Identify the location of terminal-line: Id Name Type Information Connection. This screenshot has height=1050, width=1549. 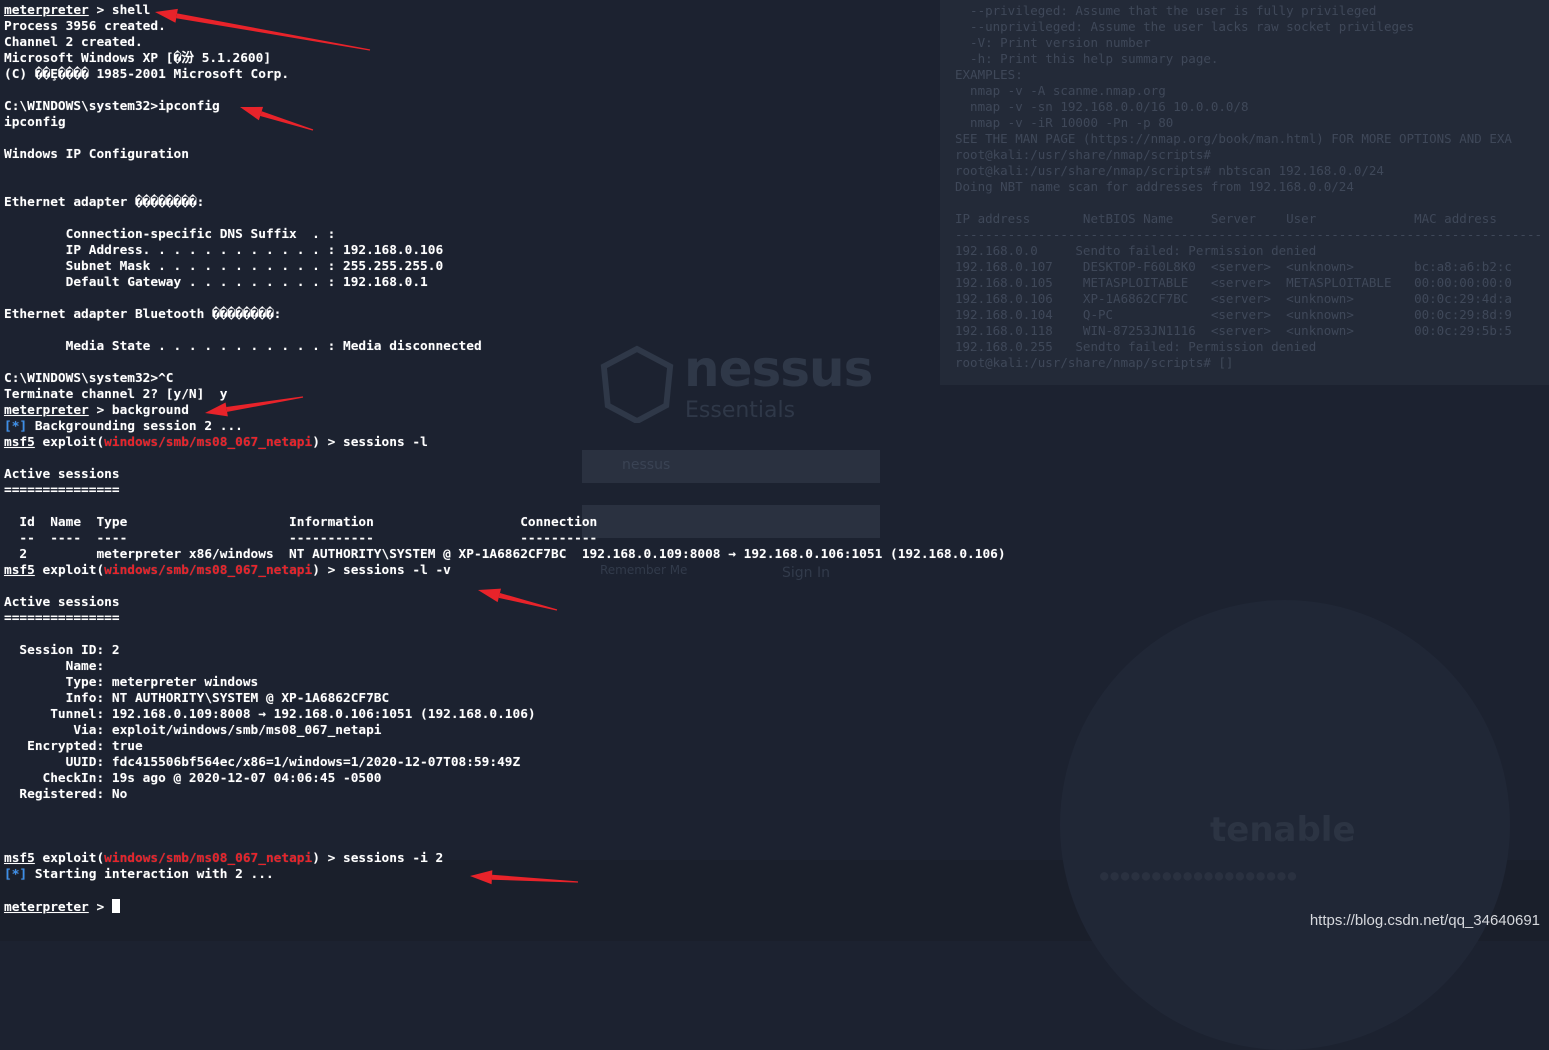
(604, 523).